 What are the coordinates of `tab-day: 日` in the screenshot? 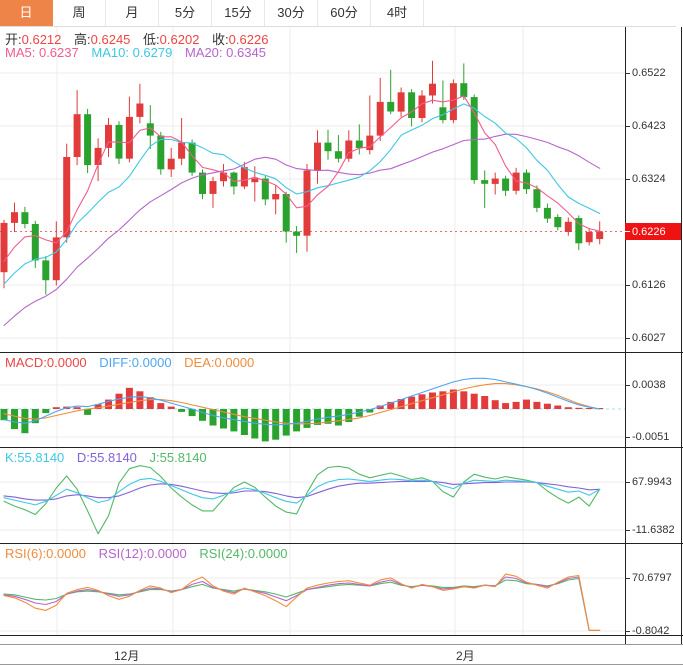 It's located at (26, 13).